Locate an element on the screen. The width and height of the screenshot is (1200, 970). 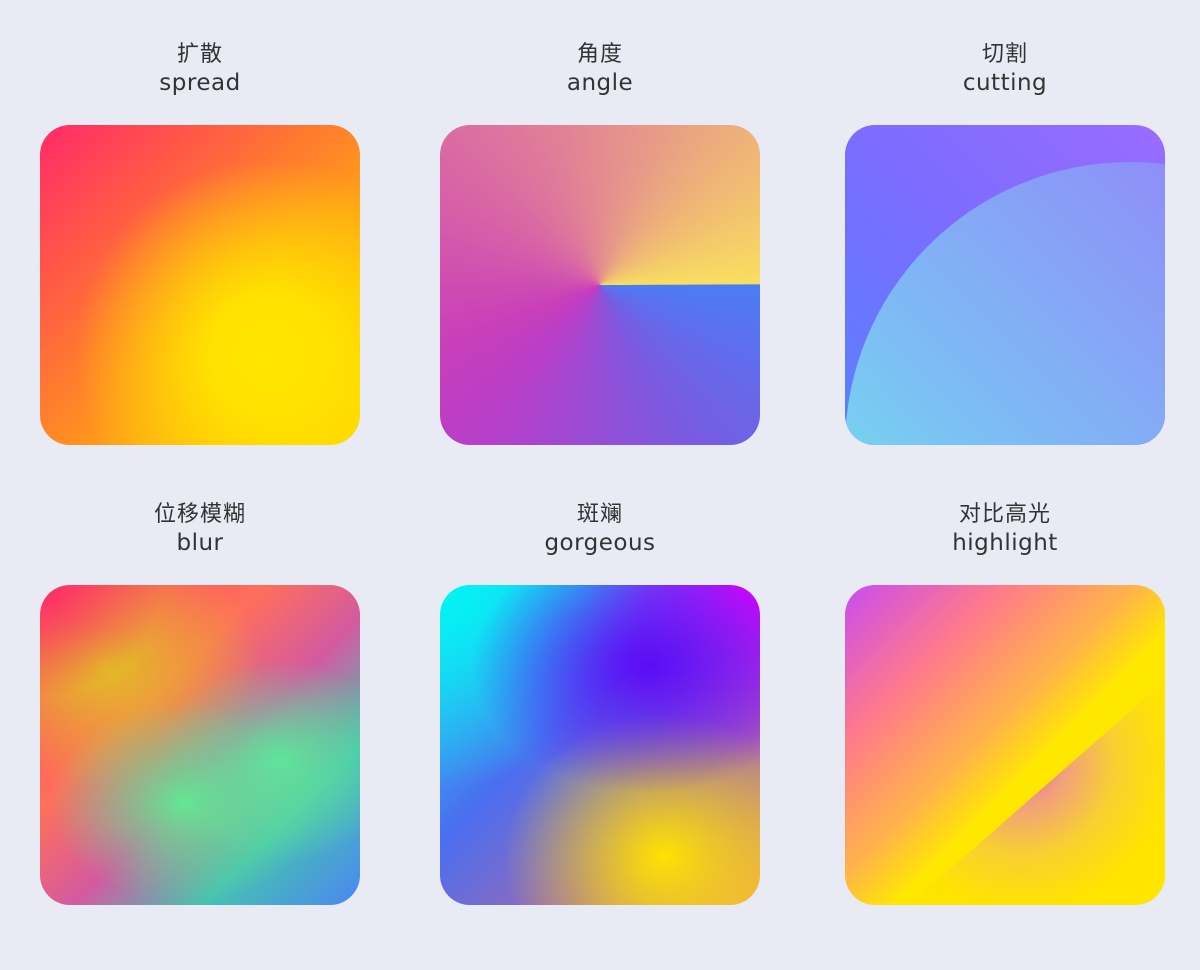
card-title-en: angle is located at coordinates (600, 83).